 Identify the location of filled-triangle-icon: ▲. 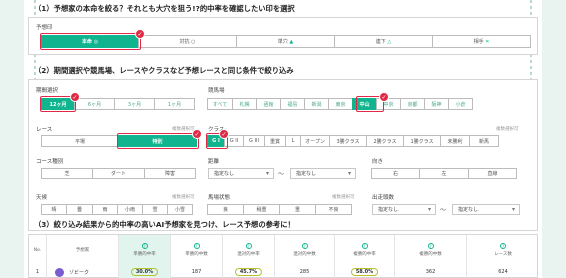
(291, 41).